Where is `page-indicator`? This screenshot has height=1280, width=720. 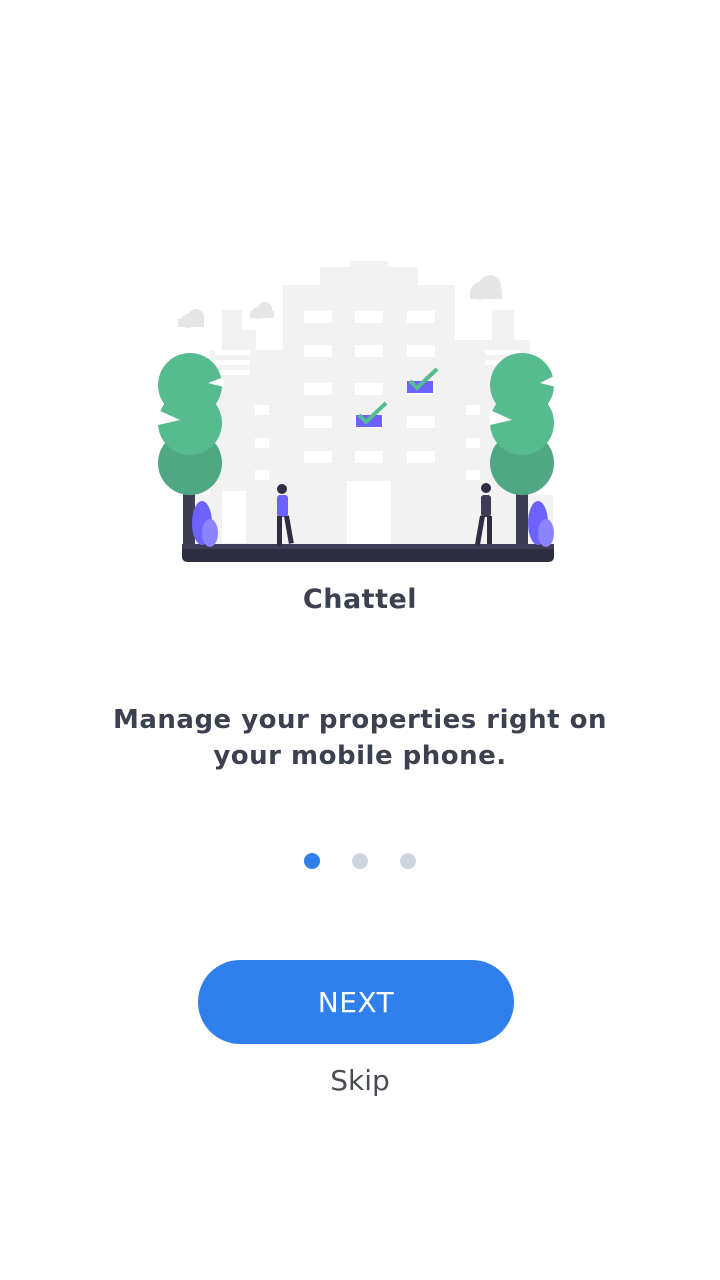
page-indicator is located at coordinates (360, 862).